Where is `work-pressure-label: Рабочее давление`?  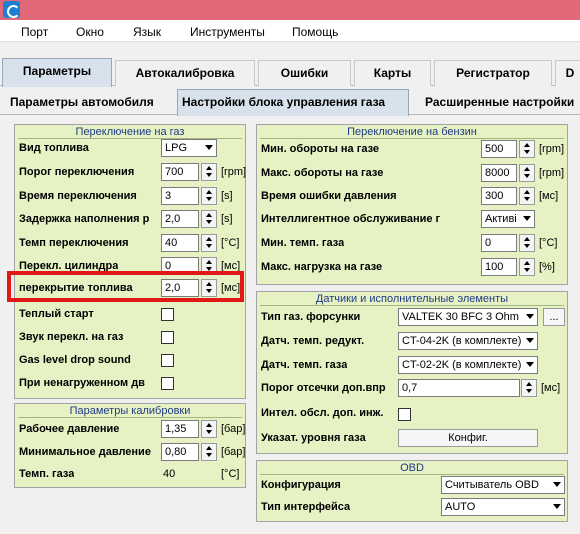
work-pressure-label: Рабочее давление is located at coordinates (69, 429).